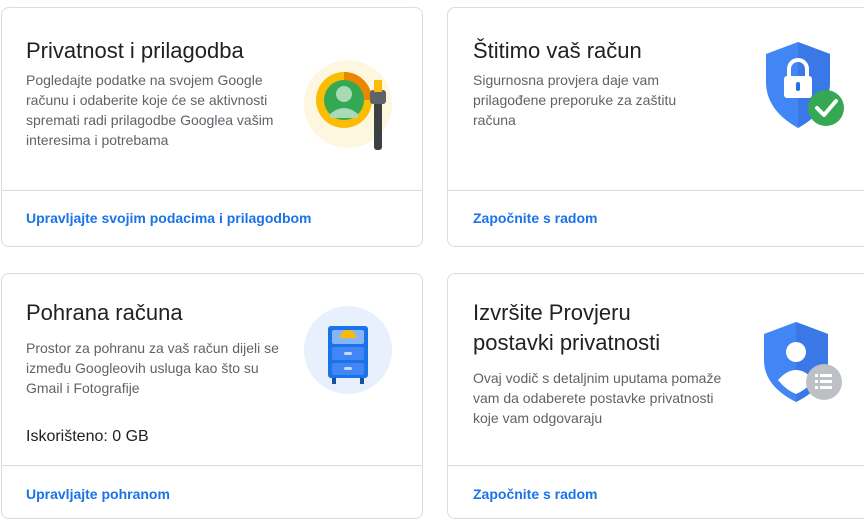 The height and width of the screenshot is (520, 864). Describe the element at coordinates (557, 50) in the screenshot. I see `card-title: Štitimo vaš račun` at that location.